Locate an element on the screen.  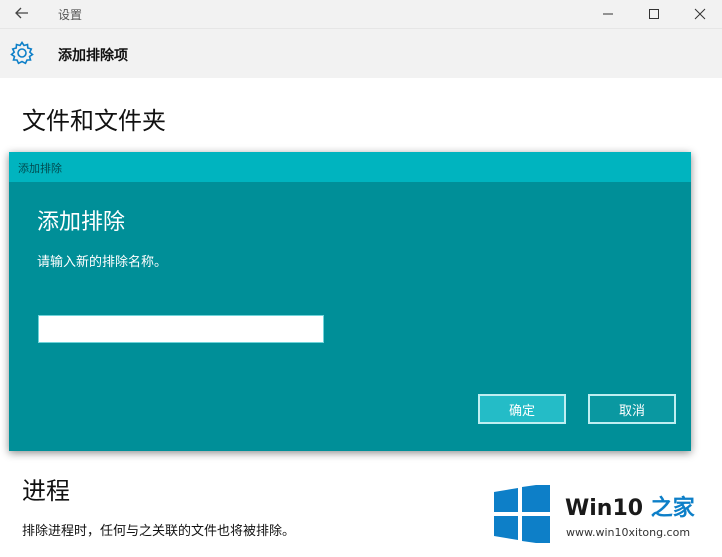
dialog-caption-title: 添加排除 is located at coordinates (40, 168).